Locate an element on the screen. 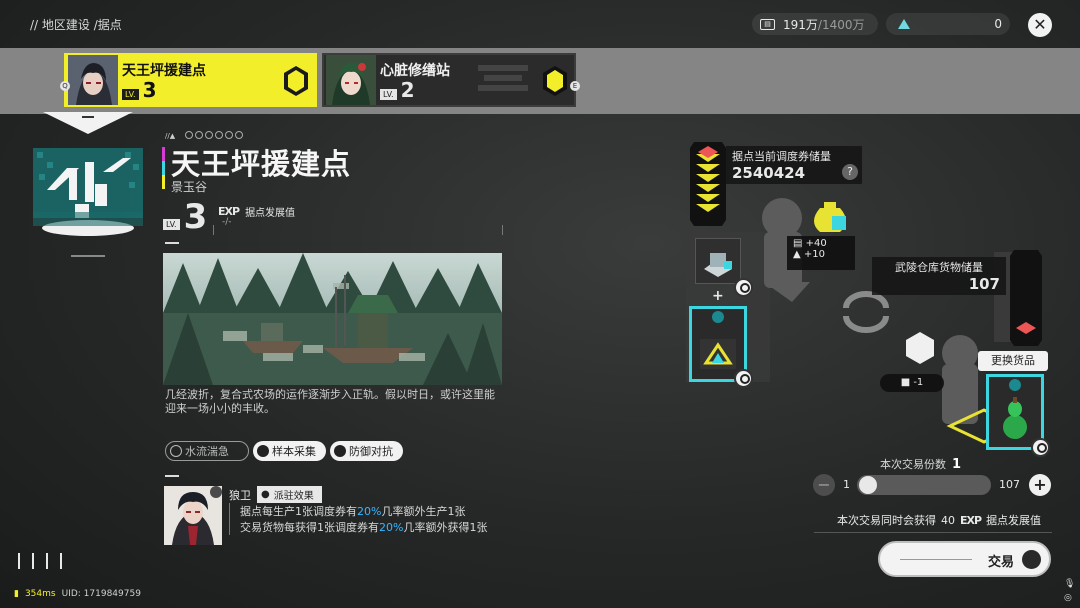 This screenshot has width=1080, height=608. tag-3: 防御对抗 is located at coordinates (366, 451).